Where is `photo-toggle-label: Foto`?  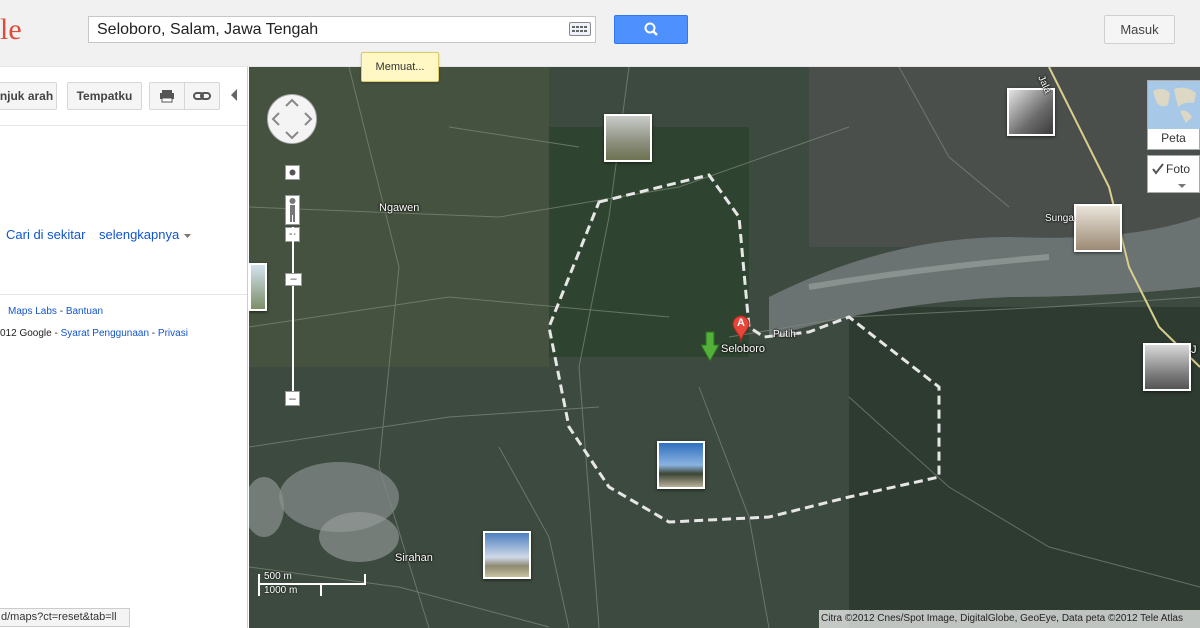 photo-toggle-label: Foto is located at coordinates (1178, 169).